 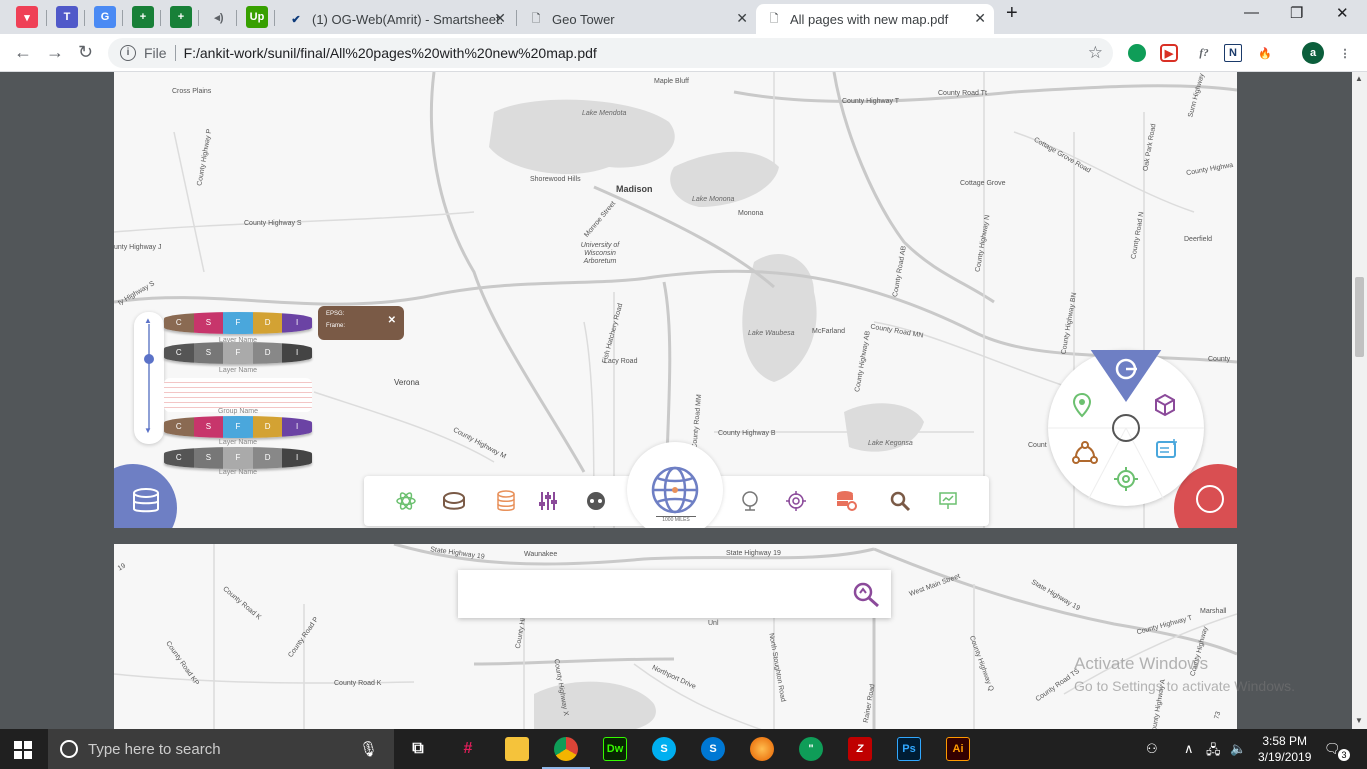 I want to click on extension-n-icon: N, so click(x=1233, y=53).